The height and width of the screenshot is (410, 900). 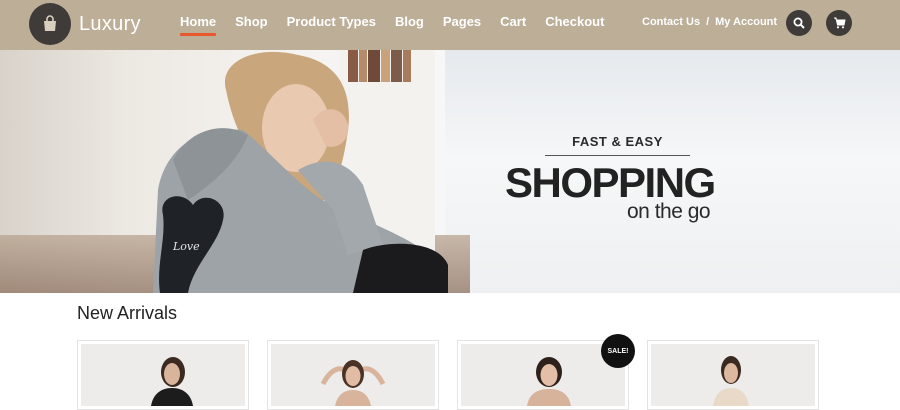 I want to click on cart-icon, so click(x=839, y=23).